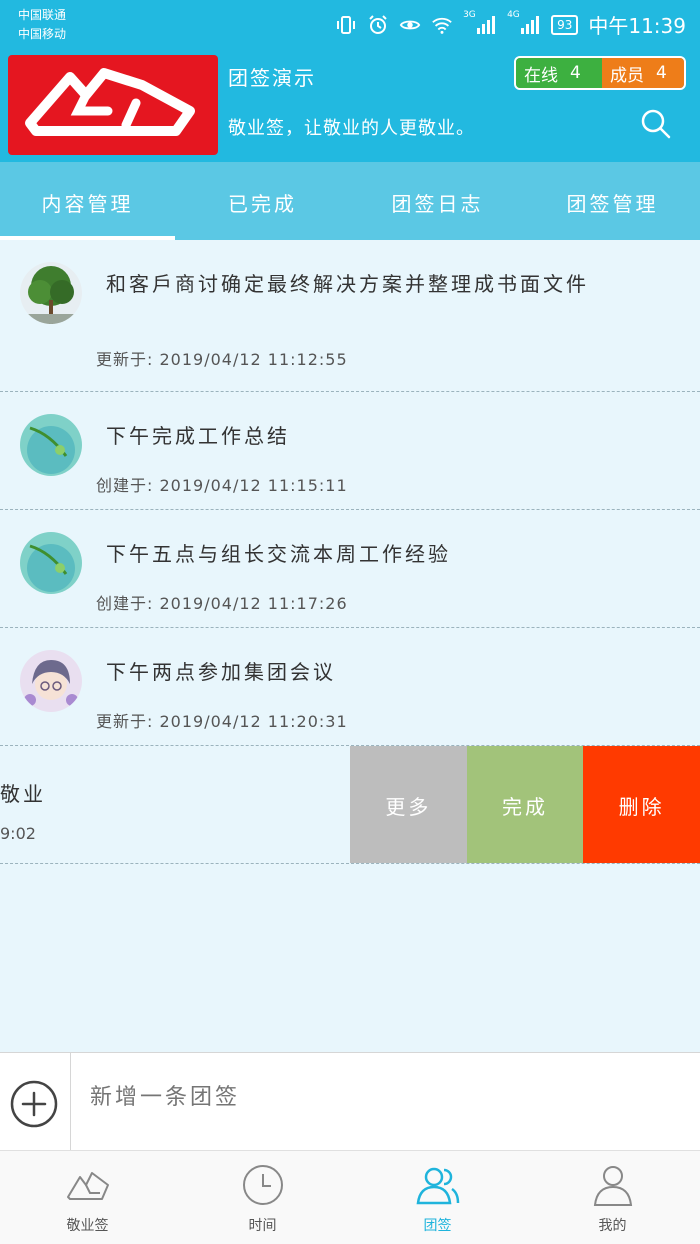  I want to click on item-title: 下午两点参加集团会议, so click(221, 672).